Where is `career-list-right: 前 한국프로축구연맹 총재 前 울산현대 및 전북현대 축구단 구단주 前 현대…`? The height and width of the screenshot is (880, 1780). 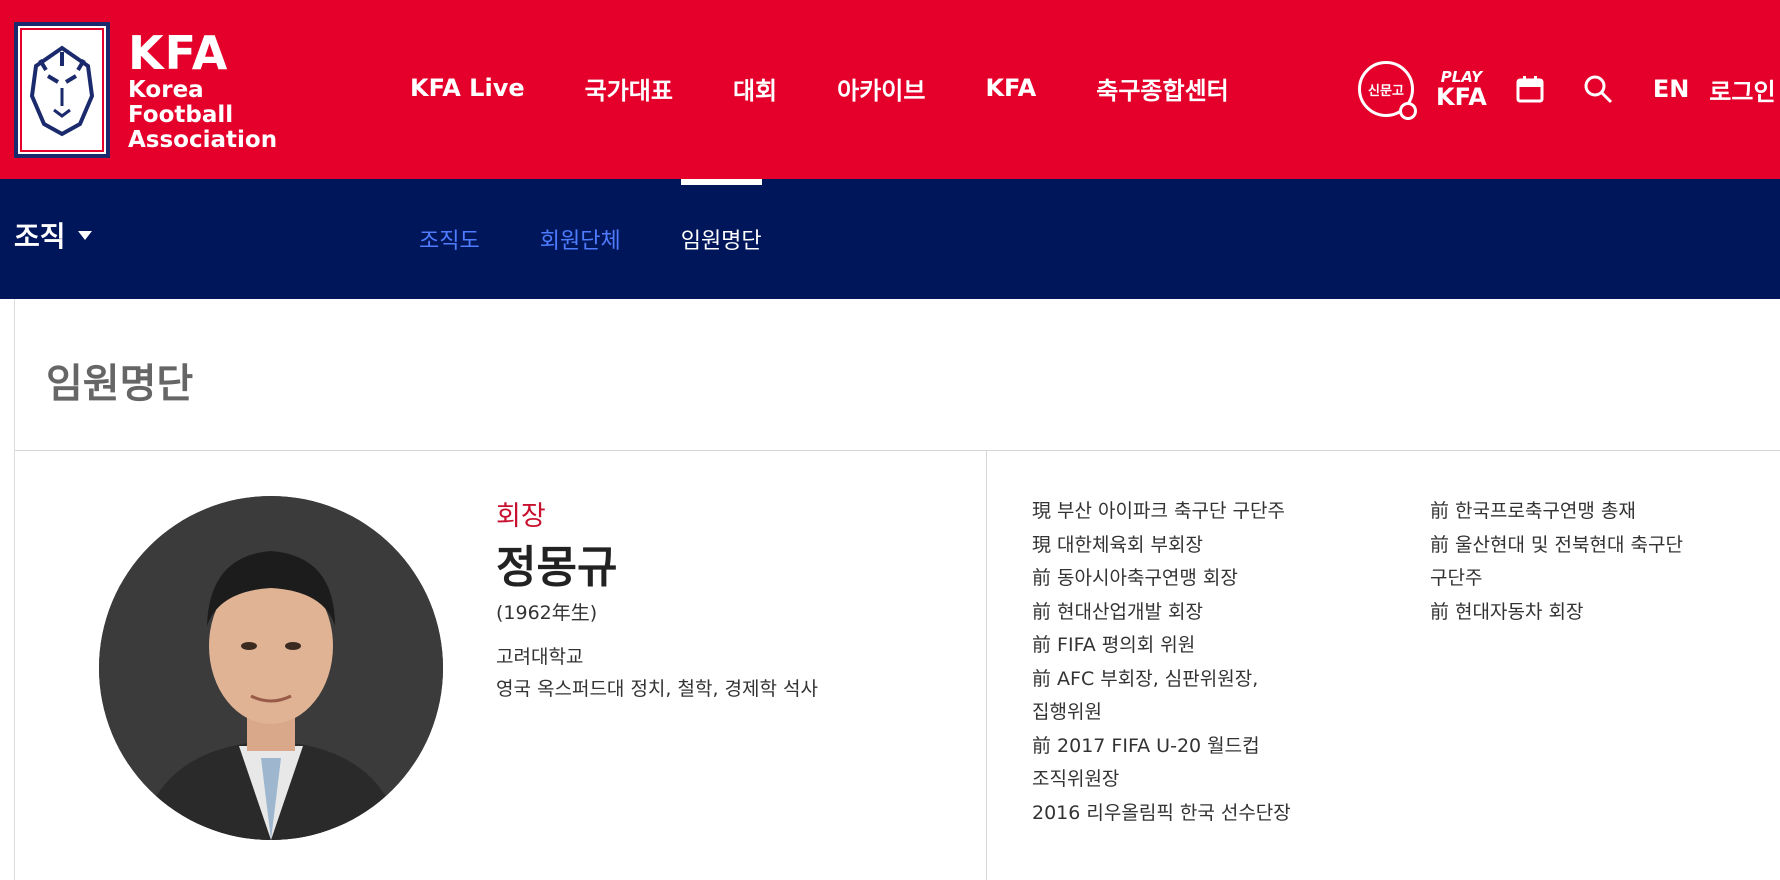 career-list-right: 前 한국프로축구연맹 총재 前 울산현대 및 전북현대 축구단 구단주 前 현대… is located at coordinates (1605, 562).